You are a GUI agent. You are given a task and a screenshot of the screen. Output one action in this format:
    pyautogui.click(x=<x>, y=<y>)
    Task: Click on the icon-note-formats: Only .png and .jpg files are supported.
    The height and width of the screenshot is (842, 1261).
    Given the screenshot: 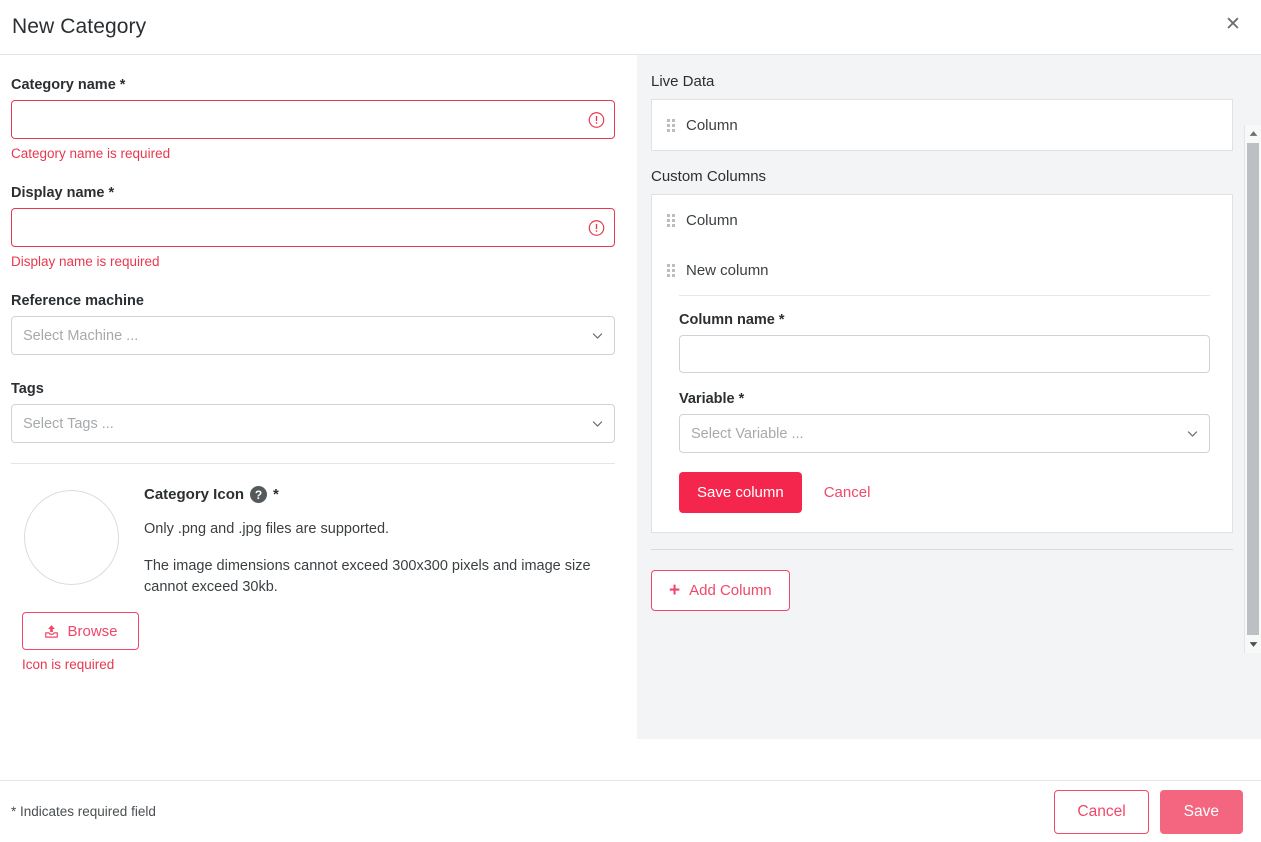 What is the action you would take?
    pyautogui.click(x=267, y=529)
    